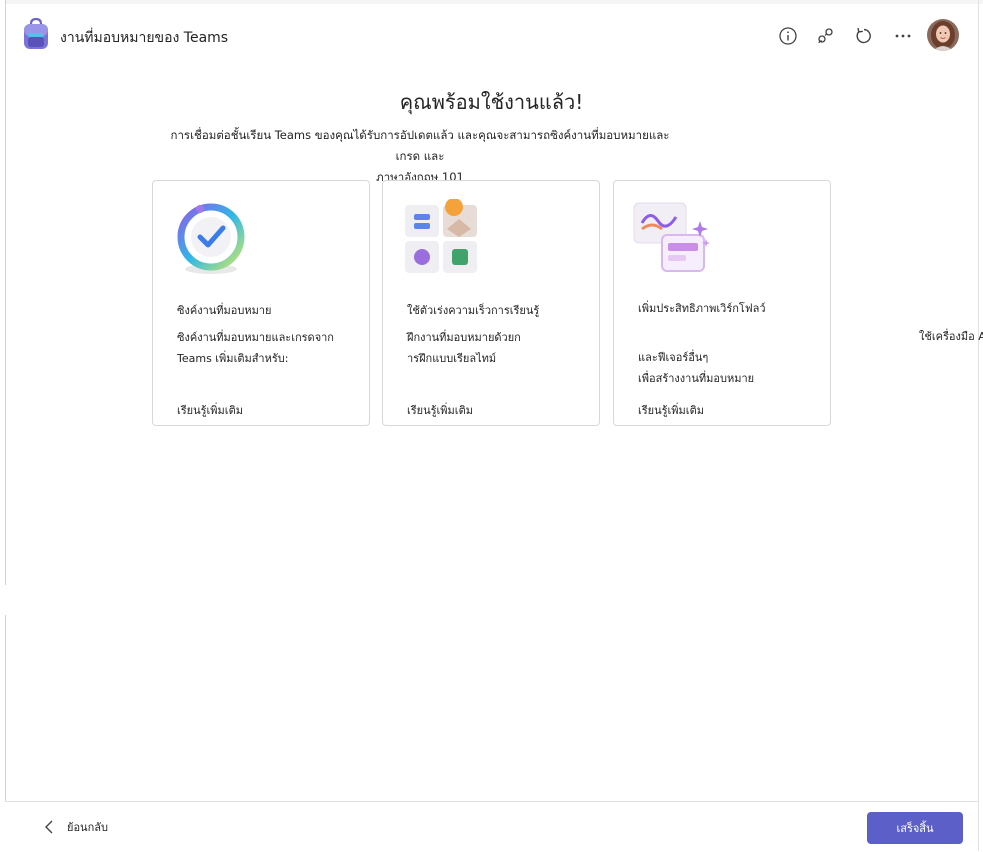  What do you see at coordinates (943, 35) in the screenshot?
I see `user-avatar` at bounding box center [943, 35].